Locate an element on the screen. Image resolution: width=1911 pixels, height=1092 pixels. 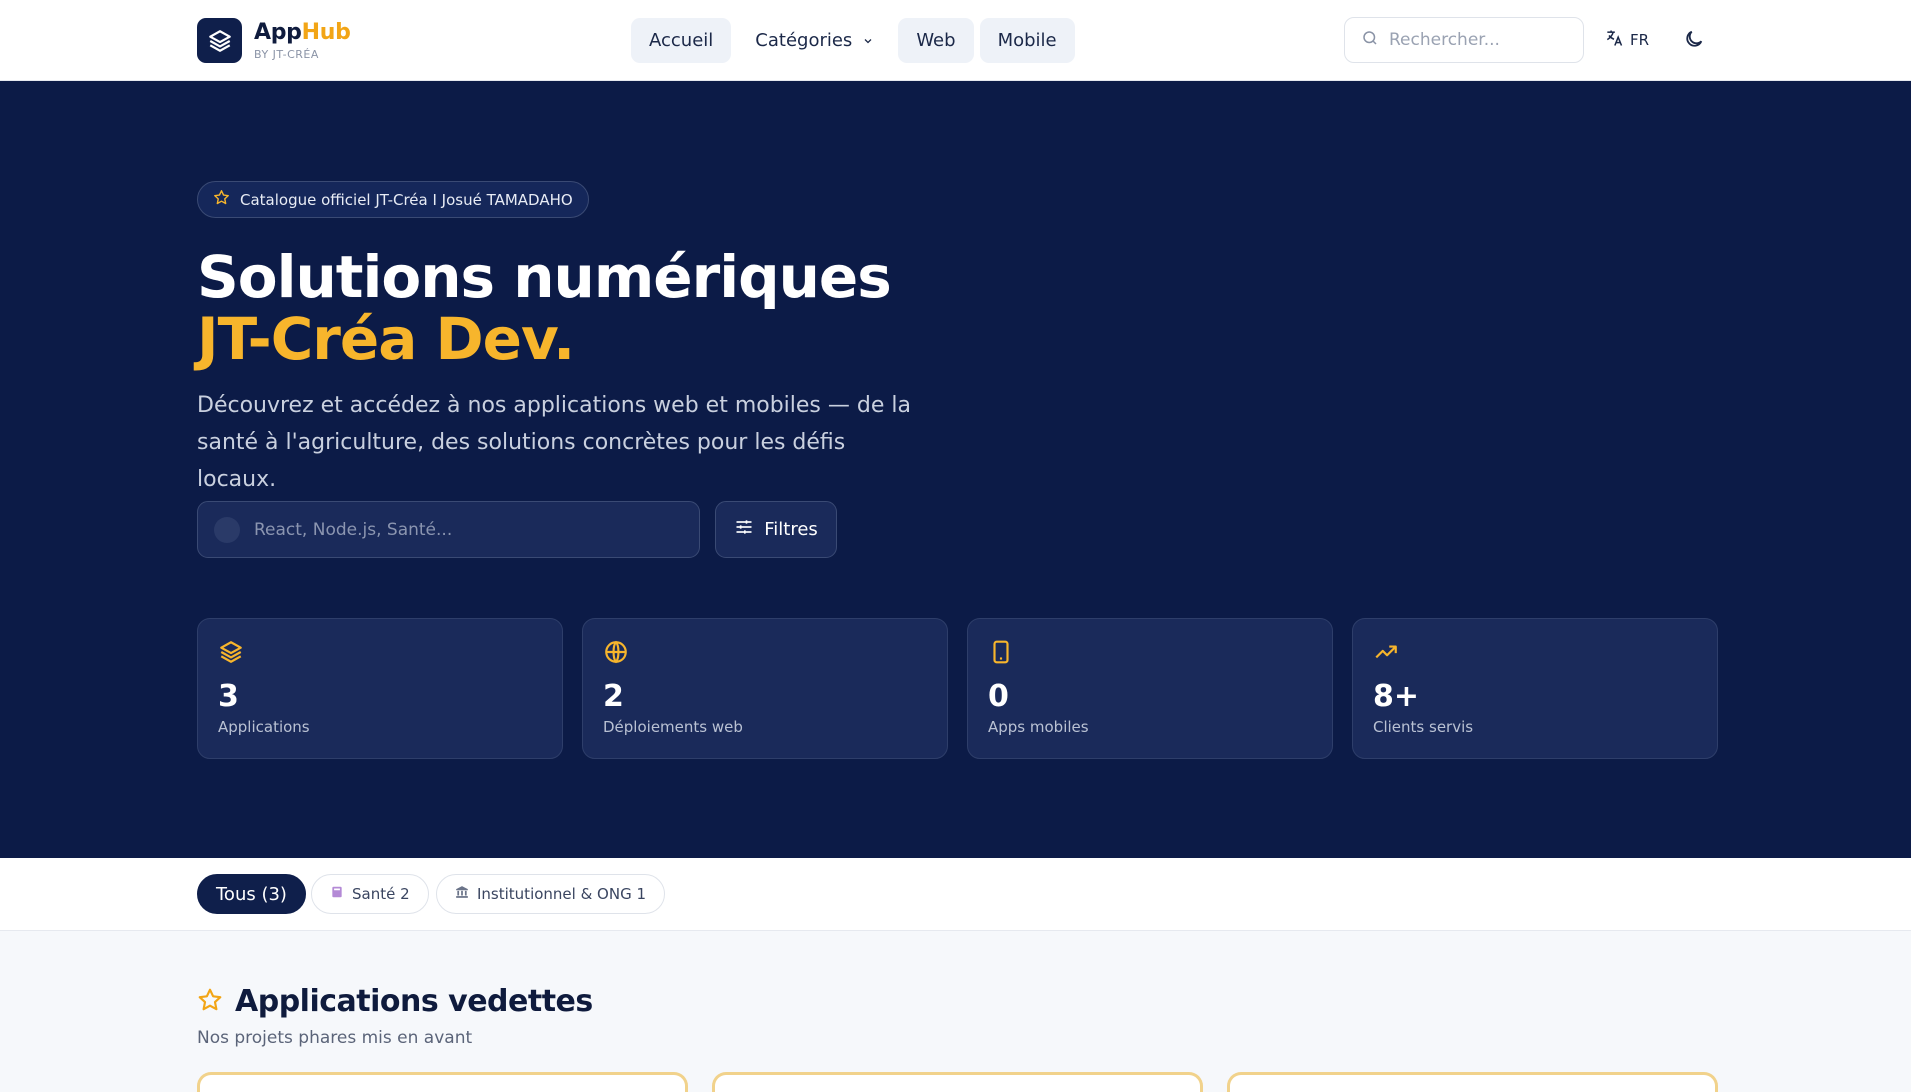
hero-search is located at coordinates (448, 529).